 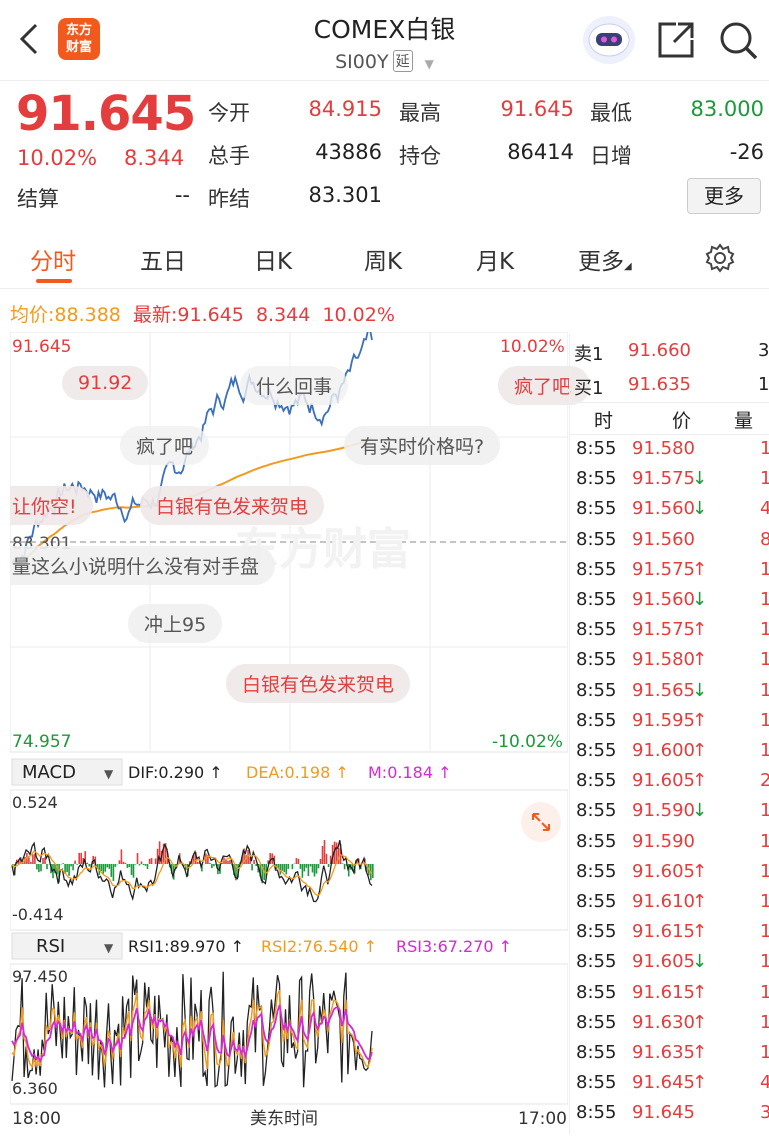 I want to click on latest-change: 8.344, so click(x=283, y=315).